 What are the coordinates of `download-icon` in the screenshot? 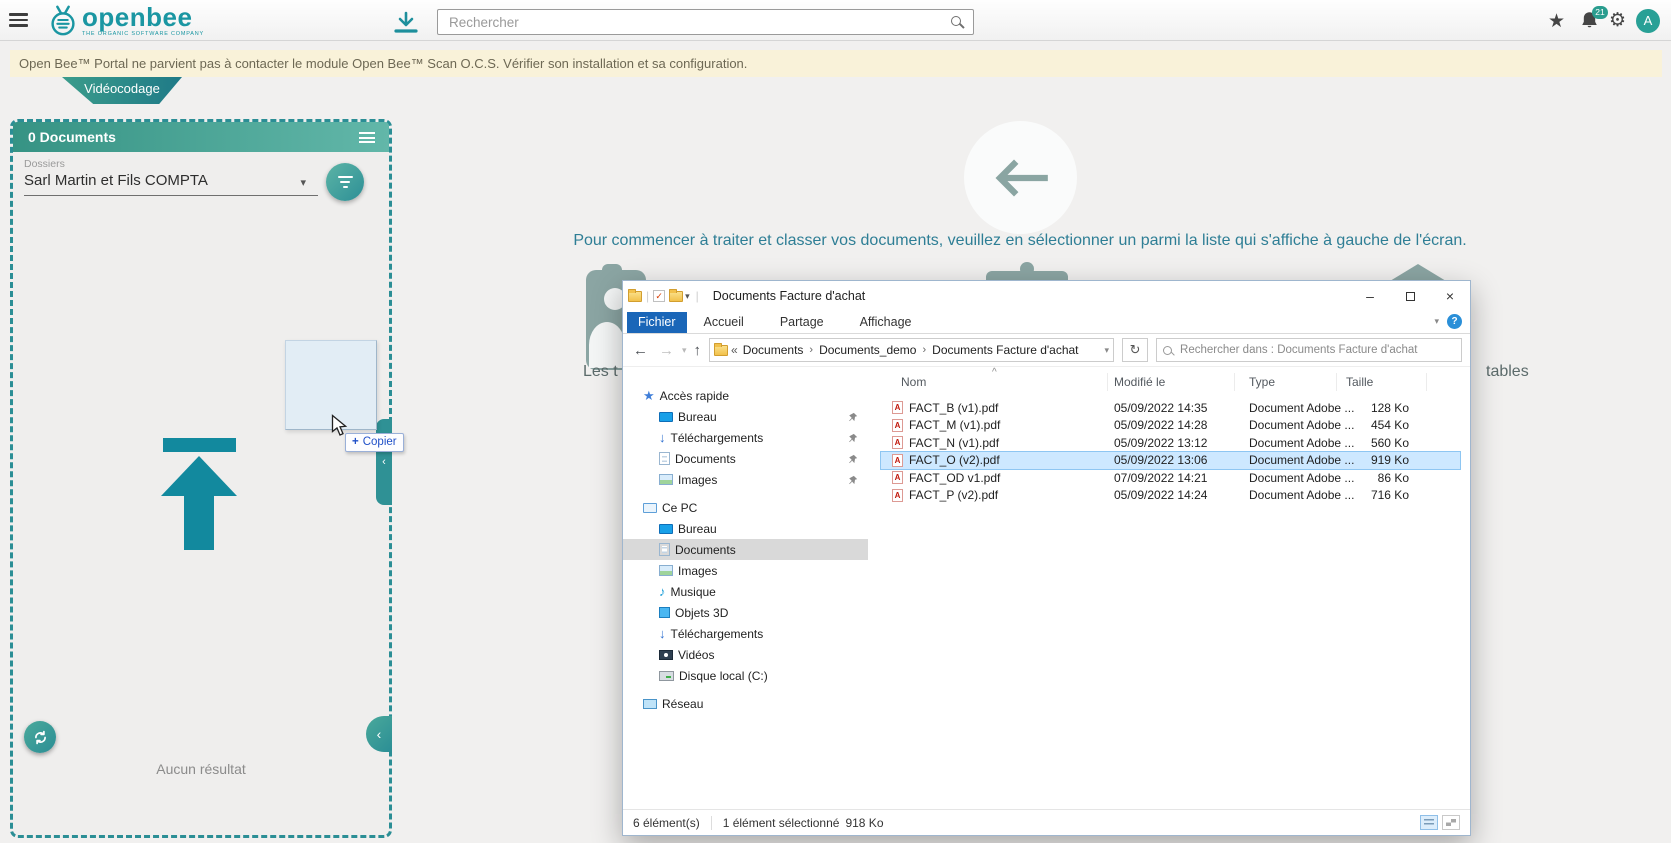 It's located at (406, 23).